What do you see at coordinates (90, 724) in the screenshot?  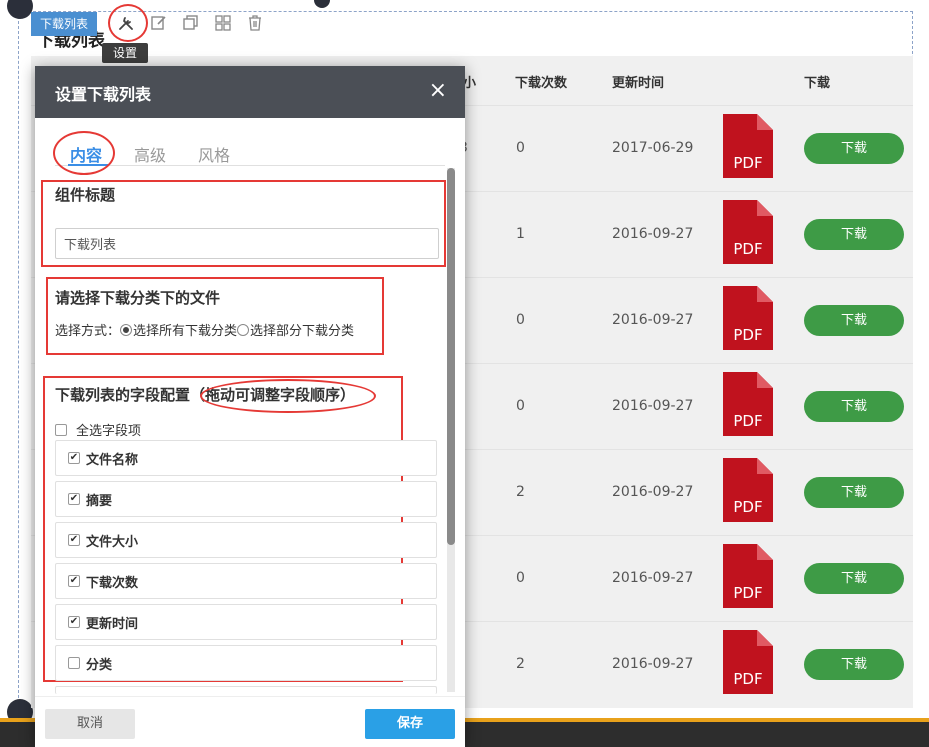 I see `cancel-button: 取消` at bounding box center [90, 724].